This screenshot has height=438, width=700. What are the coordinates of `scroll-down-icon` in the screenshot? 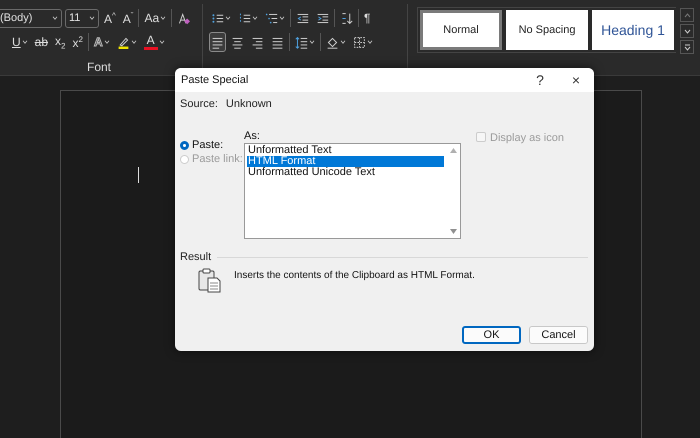 It's located at (453, 231).